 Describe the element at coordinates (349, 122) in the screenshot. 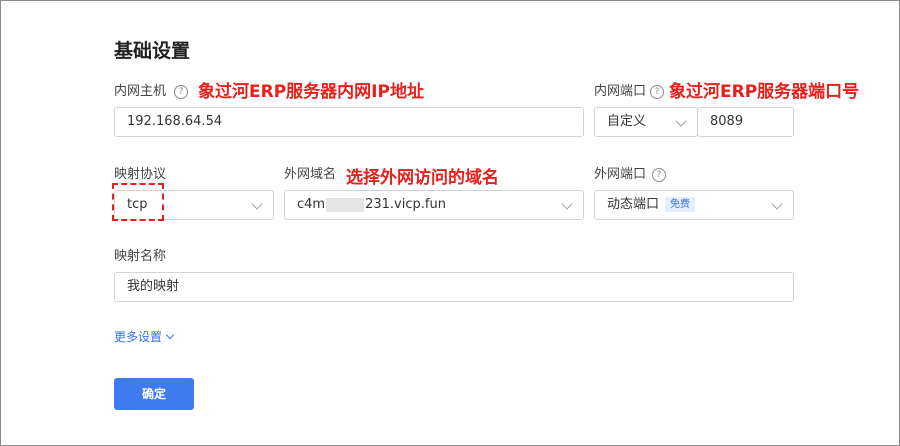

I see `internal-host-input: 192.168.64.54` at that location.